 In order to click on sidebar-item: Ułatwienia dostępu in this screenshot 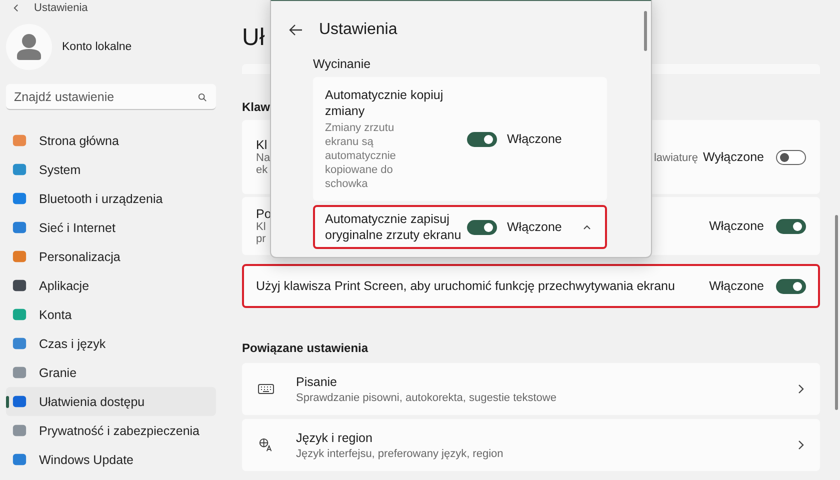, I will do `click(111, 401)`.